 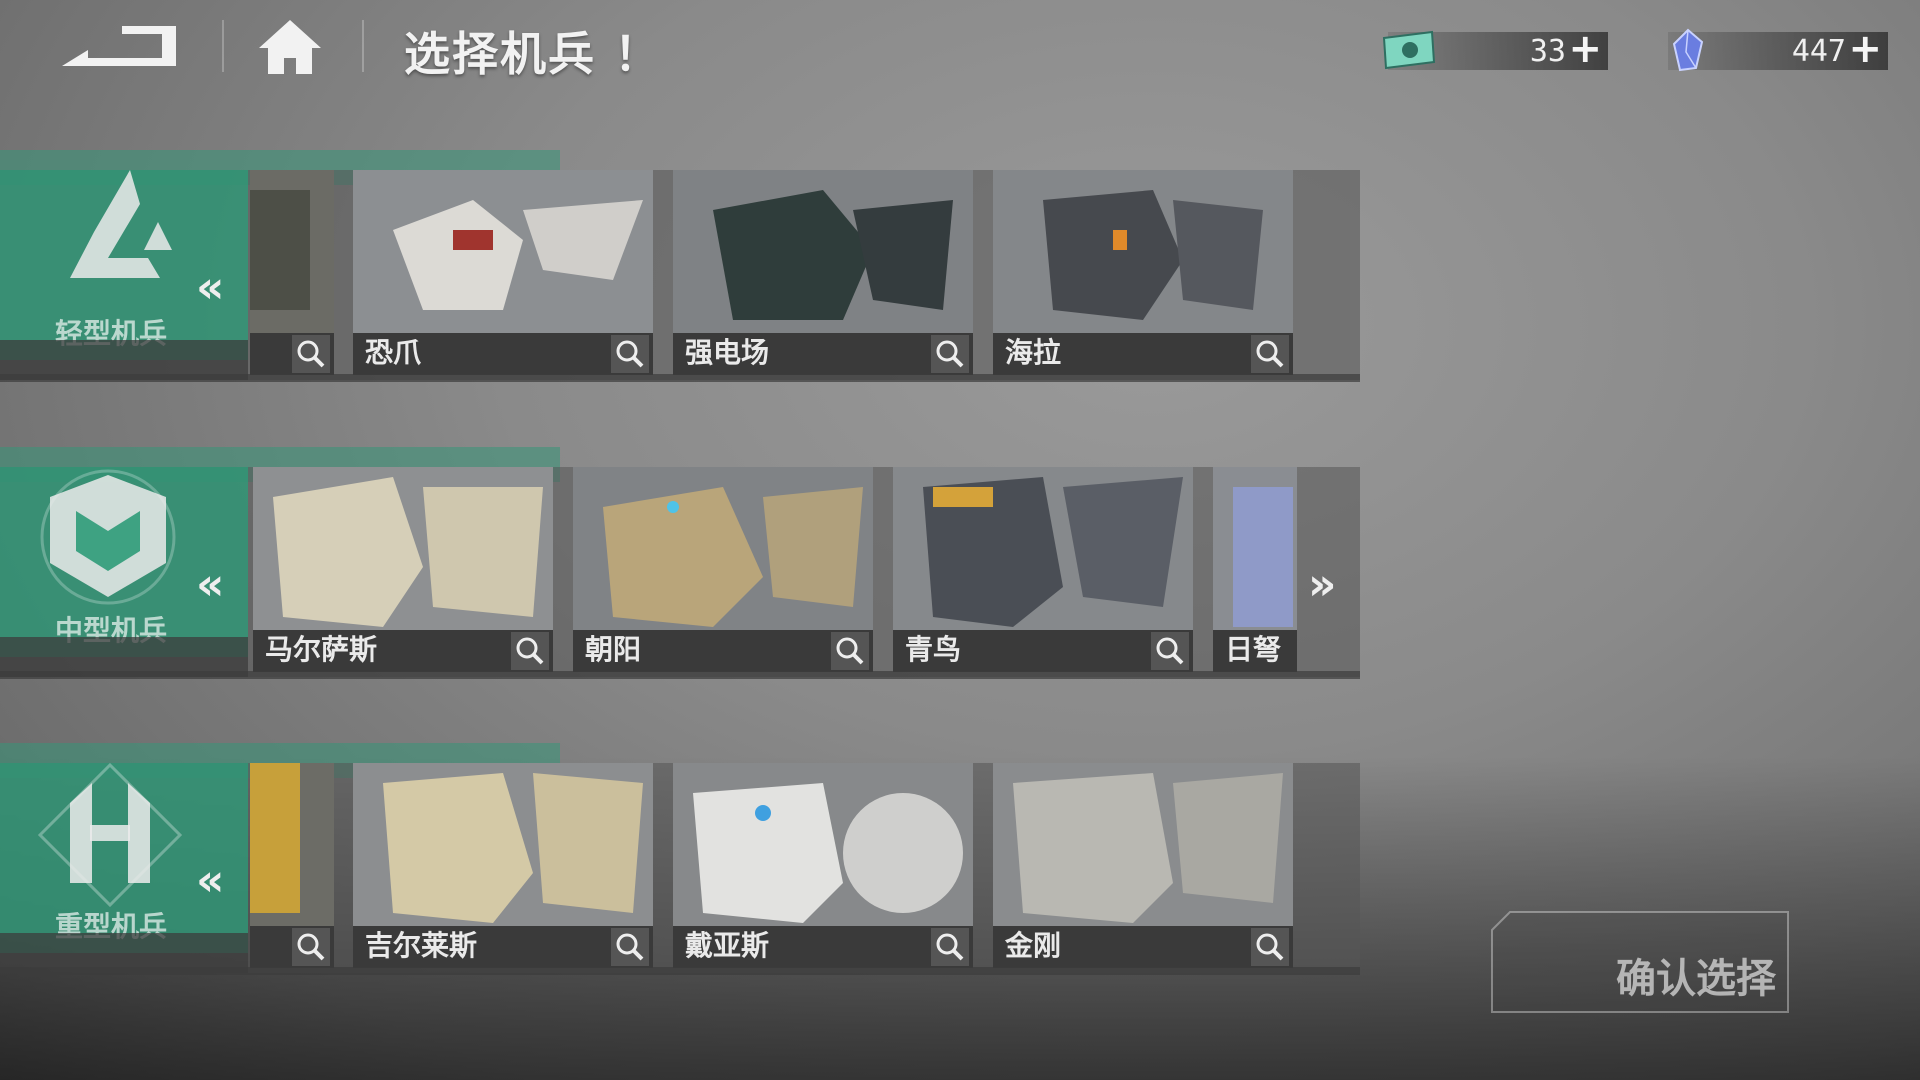 What do you see at coordinates (421, 945) in the screenshot?
I see `mech-name: 吉尔莱斯` at bounding box center [421, 945].